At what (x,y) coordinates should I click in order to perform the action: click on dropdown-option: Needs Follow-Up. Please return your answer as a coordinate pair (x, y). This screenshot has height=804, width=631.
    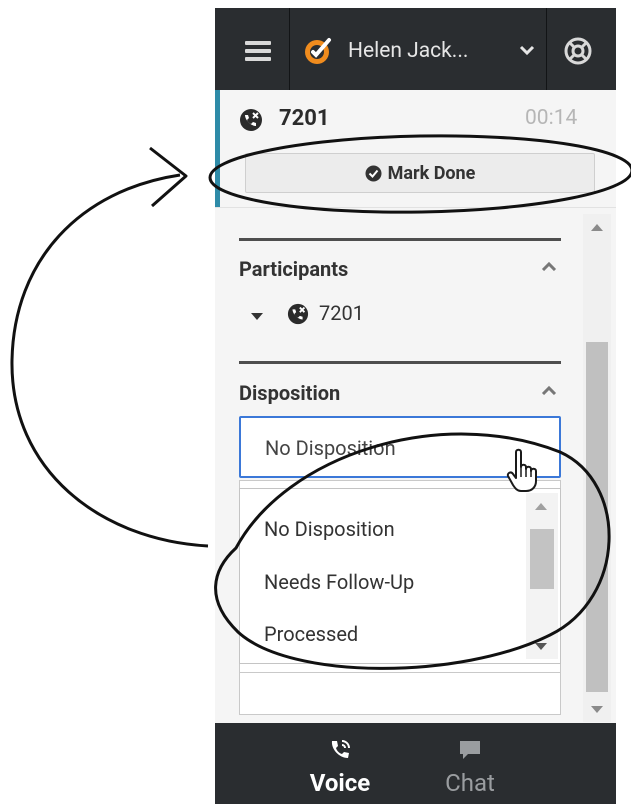
    Looking at the image, I should click on (339, 582).